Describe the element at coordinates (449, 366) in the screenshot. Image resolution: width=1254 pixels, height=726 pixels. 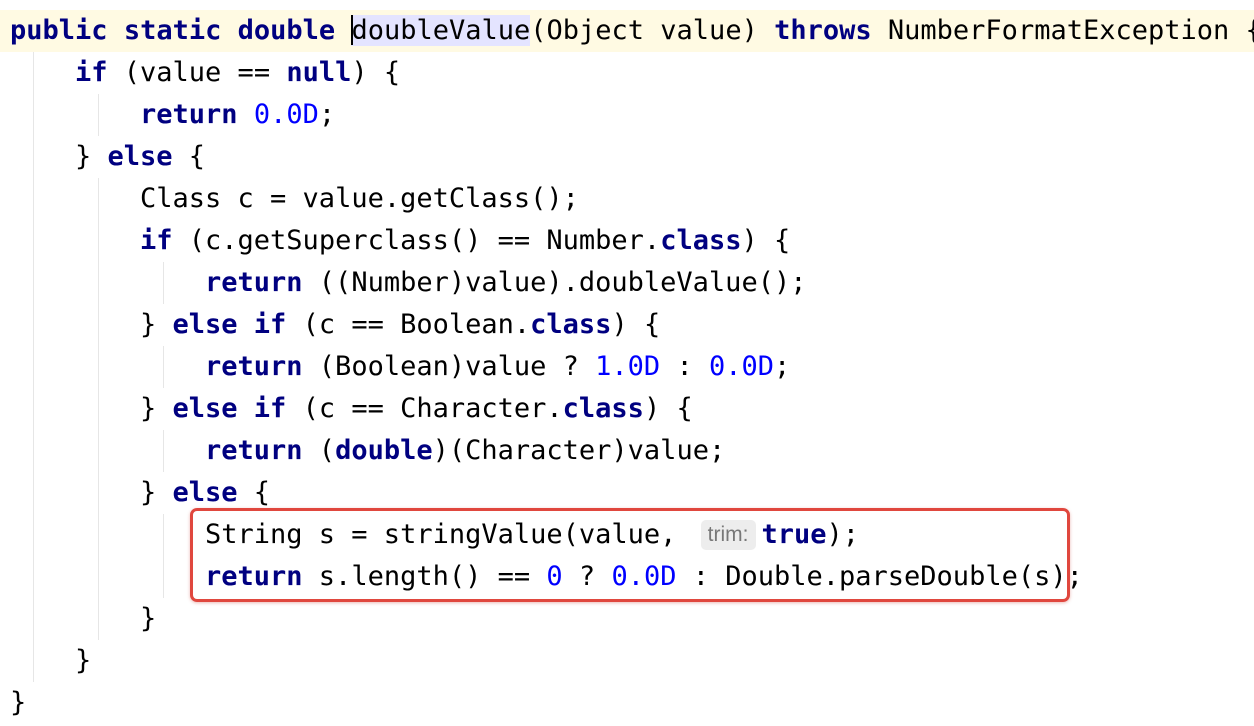
I see `code-token: (Boolean)value ?` at that location.